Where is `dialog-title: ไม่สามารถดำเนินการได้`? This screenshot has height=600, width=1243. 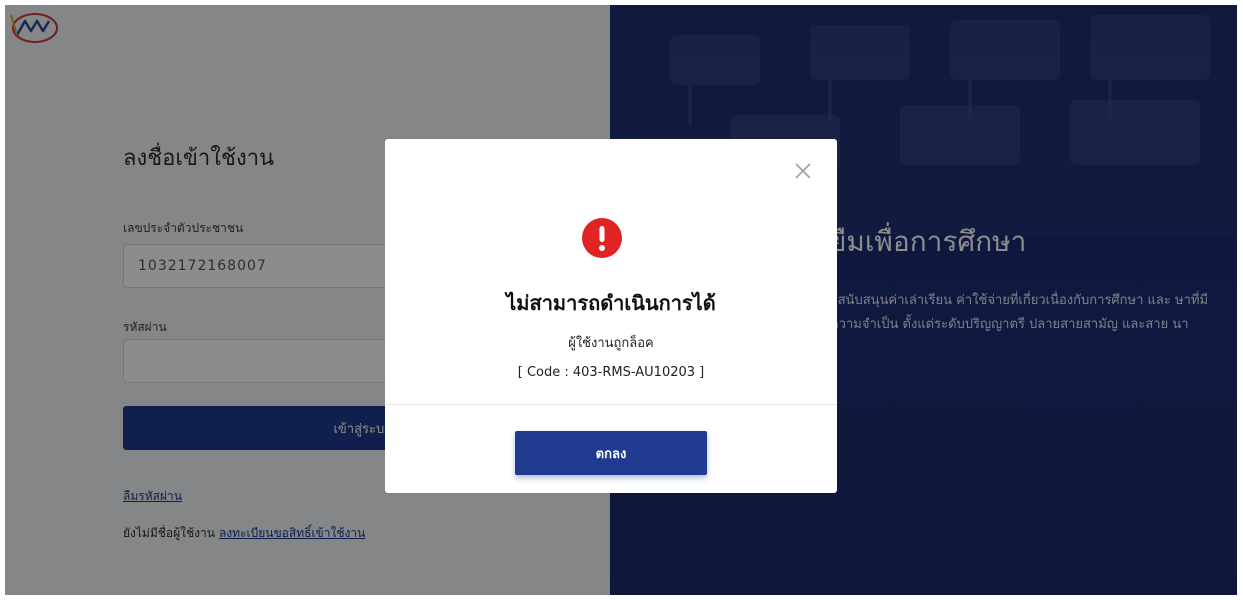
dialog-title: ไม่สามารถดำเนินการได้ is located at coordinates (611, 303).